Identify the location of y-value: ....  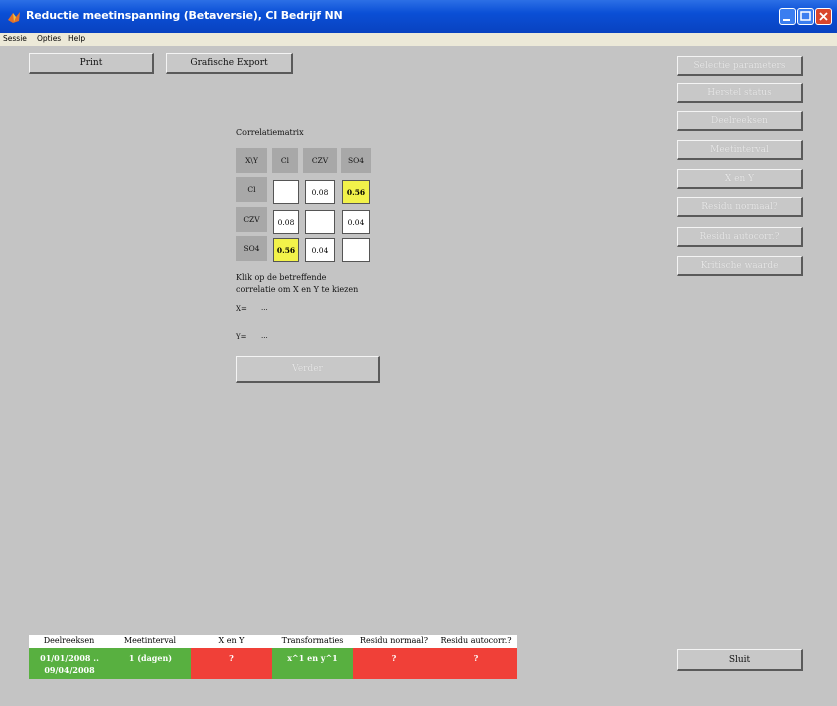
(264, 336).